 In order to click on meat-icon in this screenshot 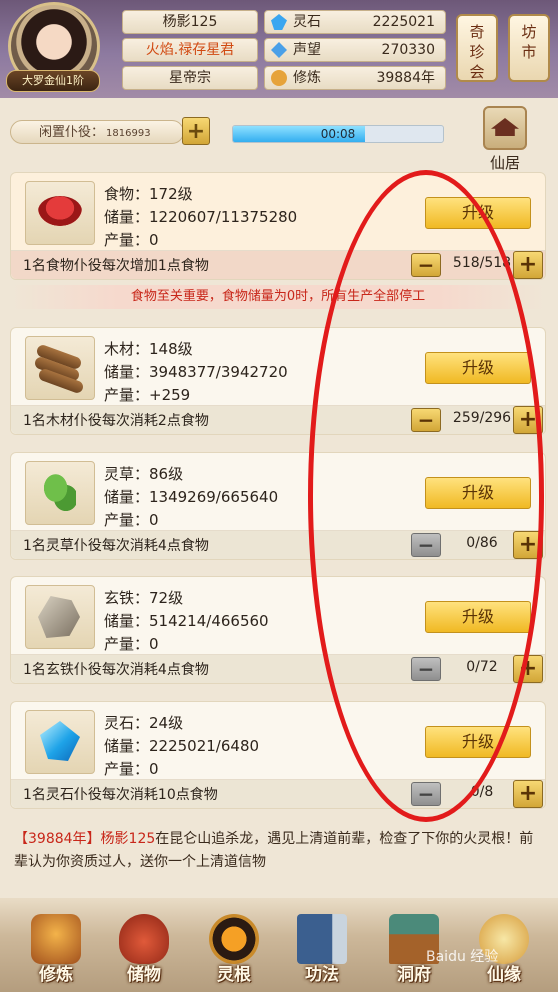, I will do `click(60, 211)`.